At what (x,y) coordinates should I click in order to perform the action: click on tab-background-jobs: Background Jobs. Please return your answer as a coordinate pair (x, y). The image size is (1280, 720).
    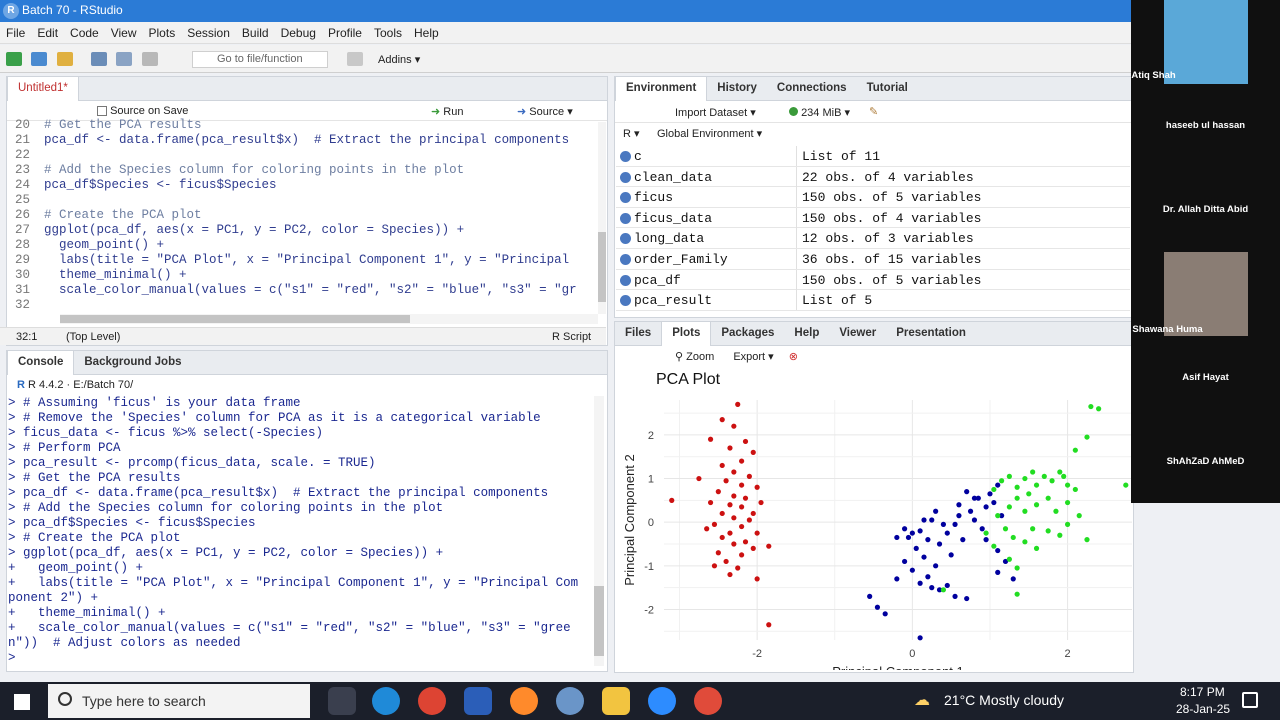
    Looking at the image, I should click on (132, 363).